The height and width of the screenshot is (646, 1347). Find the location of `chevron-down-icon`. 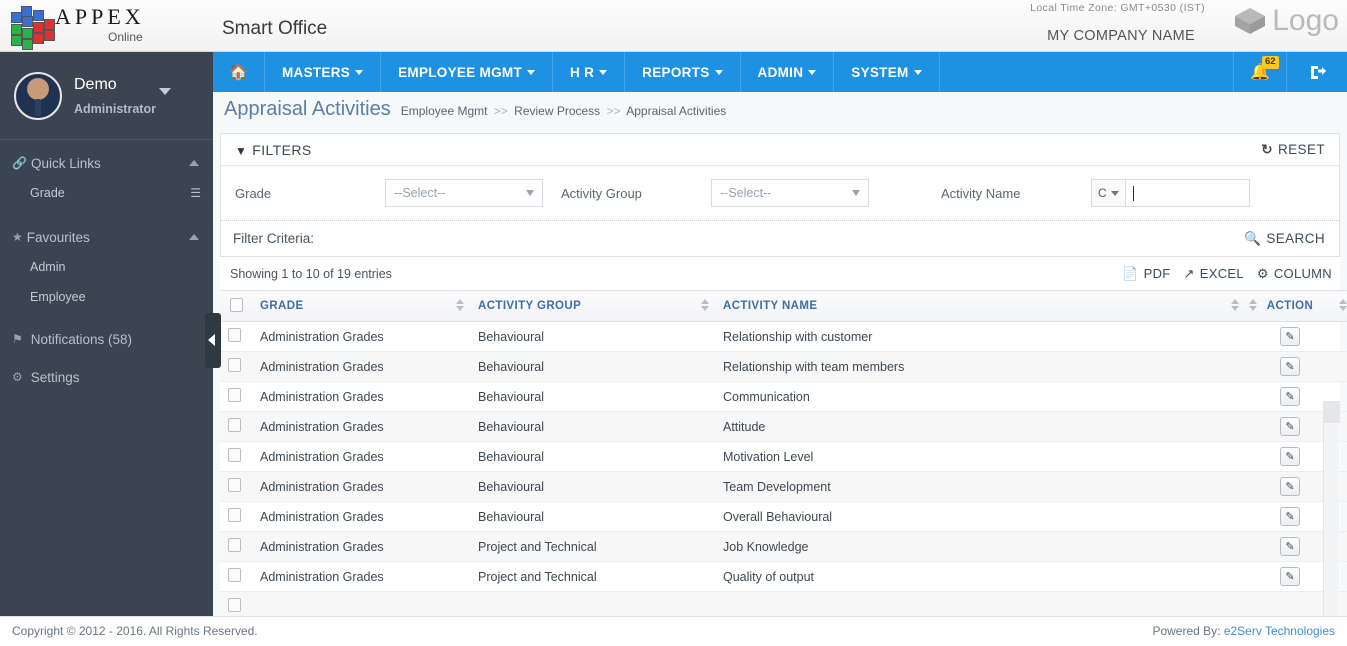

chevron-down-icon is located at coordinates (165, 91).